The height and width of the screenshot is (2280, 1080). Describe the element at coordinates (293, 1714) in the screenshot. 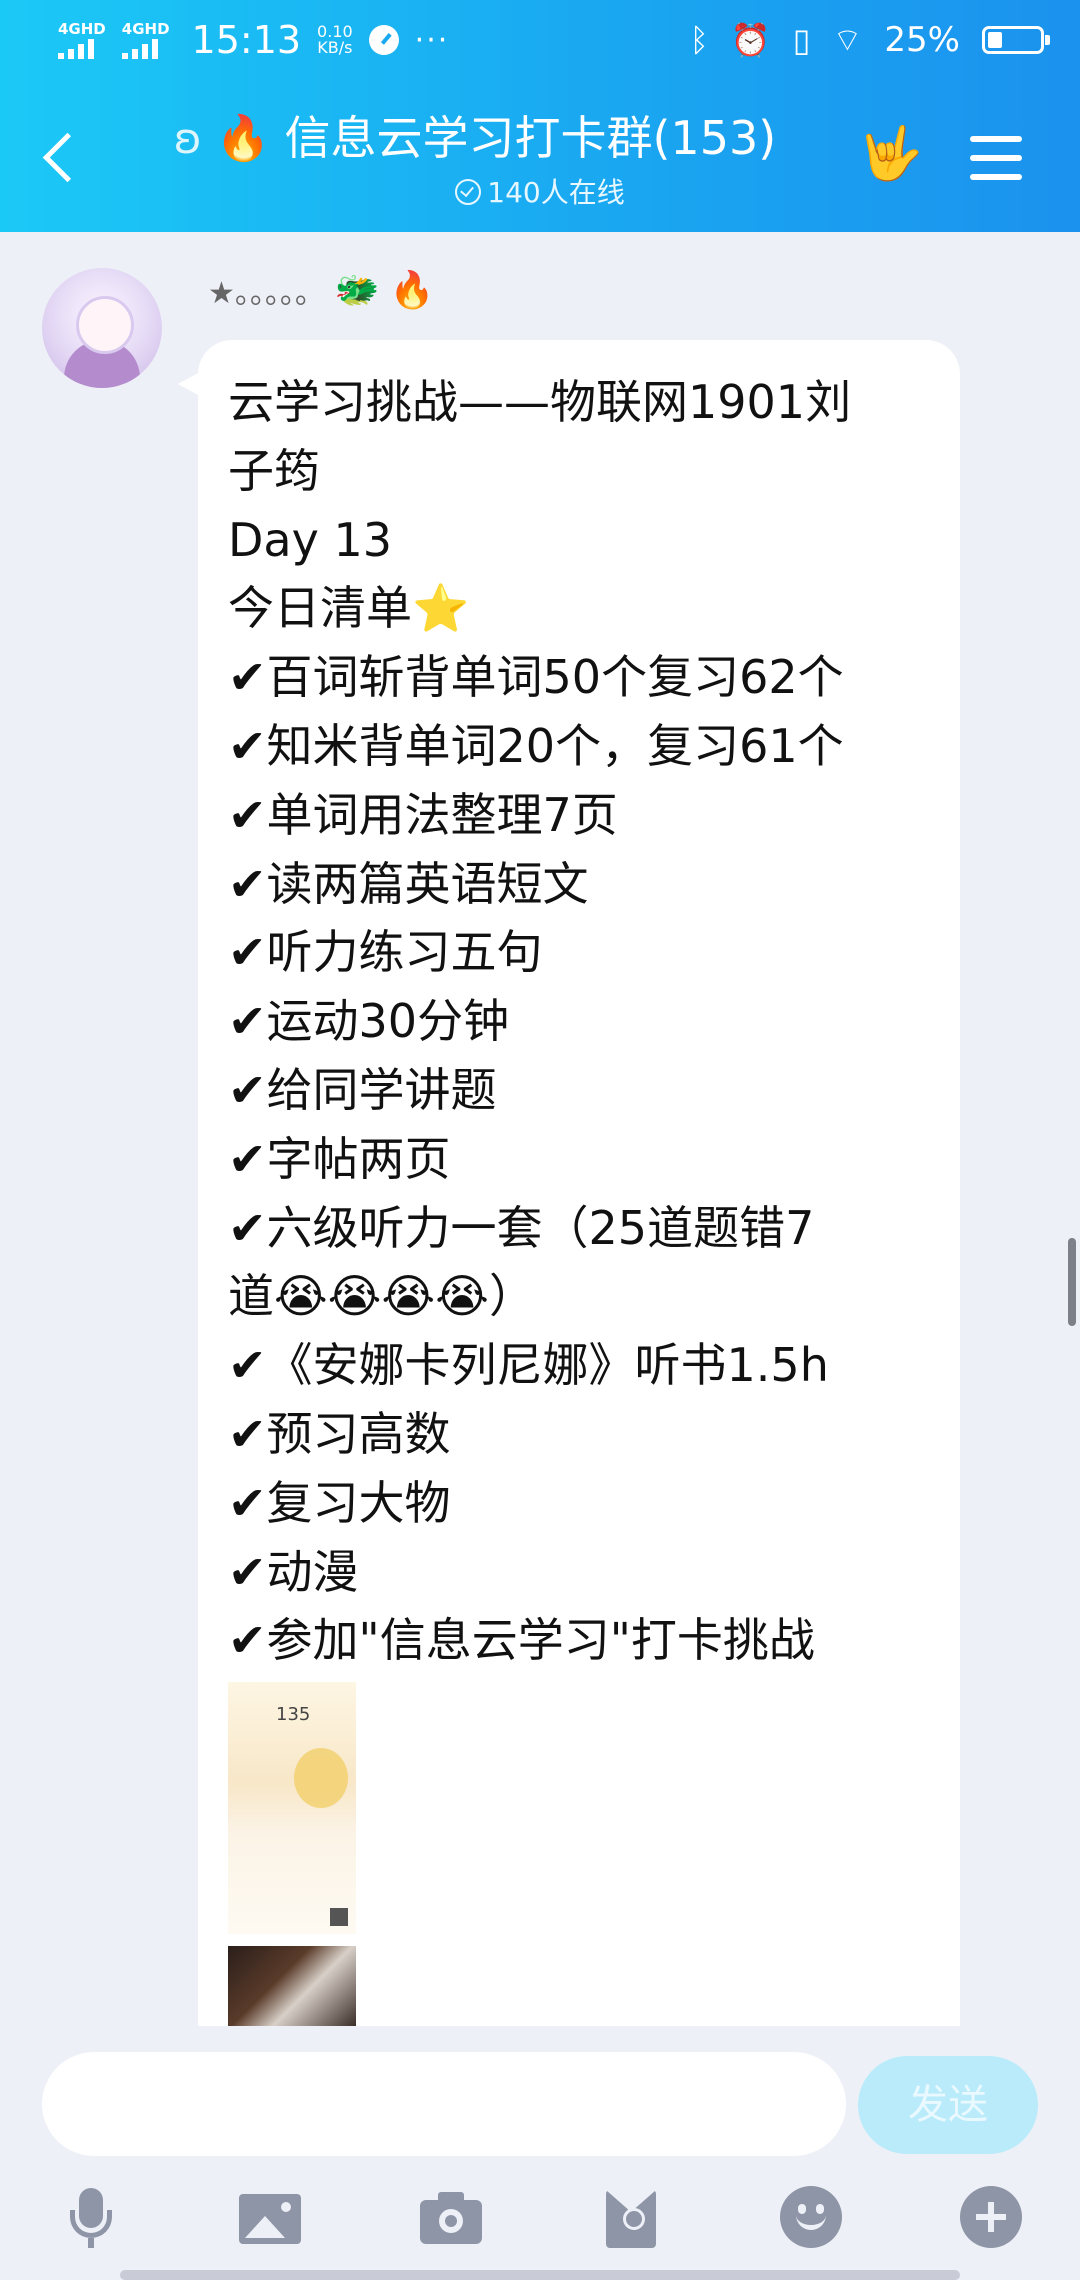

I see `thumbnail-number: 135` at that location.